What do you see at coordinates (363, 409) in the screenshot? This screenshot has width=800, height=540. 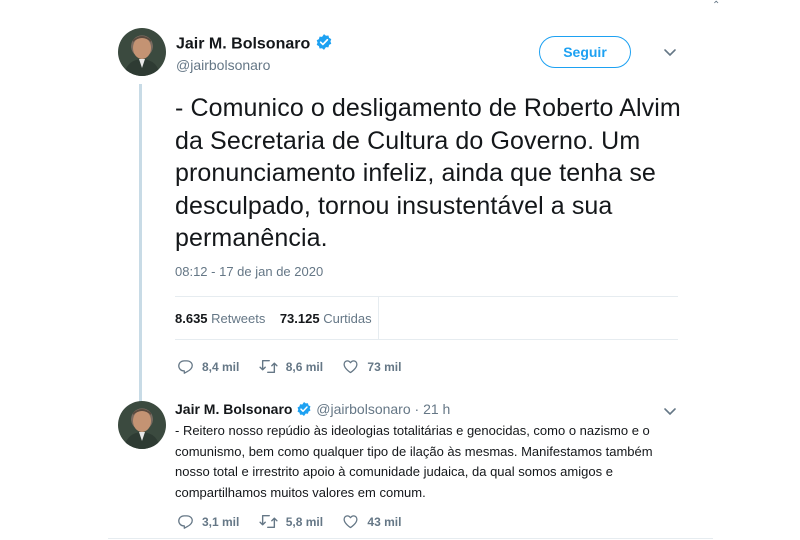 I see `reply-author-handle: @jairbolsonaro` at bounding box center [363, 409].